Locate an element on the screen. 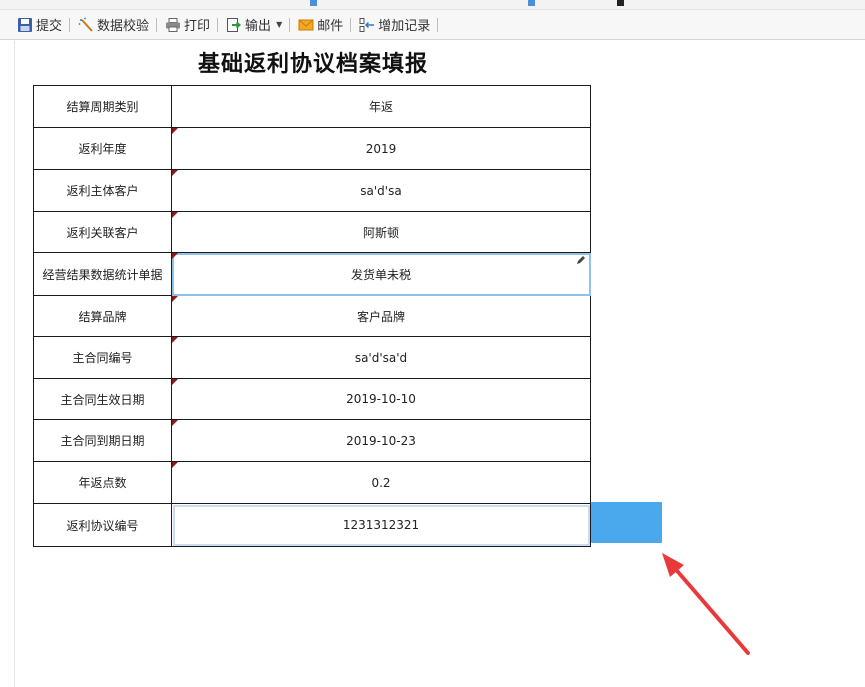 This screenshot has width=865, height=687. validate-label: 数据校验 is located at coordinates (123, 26).